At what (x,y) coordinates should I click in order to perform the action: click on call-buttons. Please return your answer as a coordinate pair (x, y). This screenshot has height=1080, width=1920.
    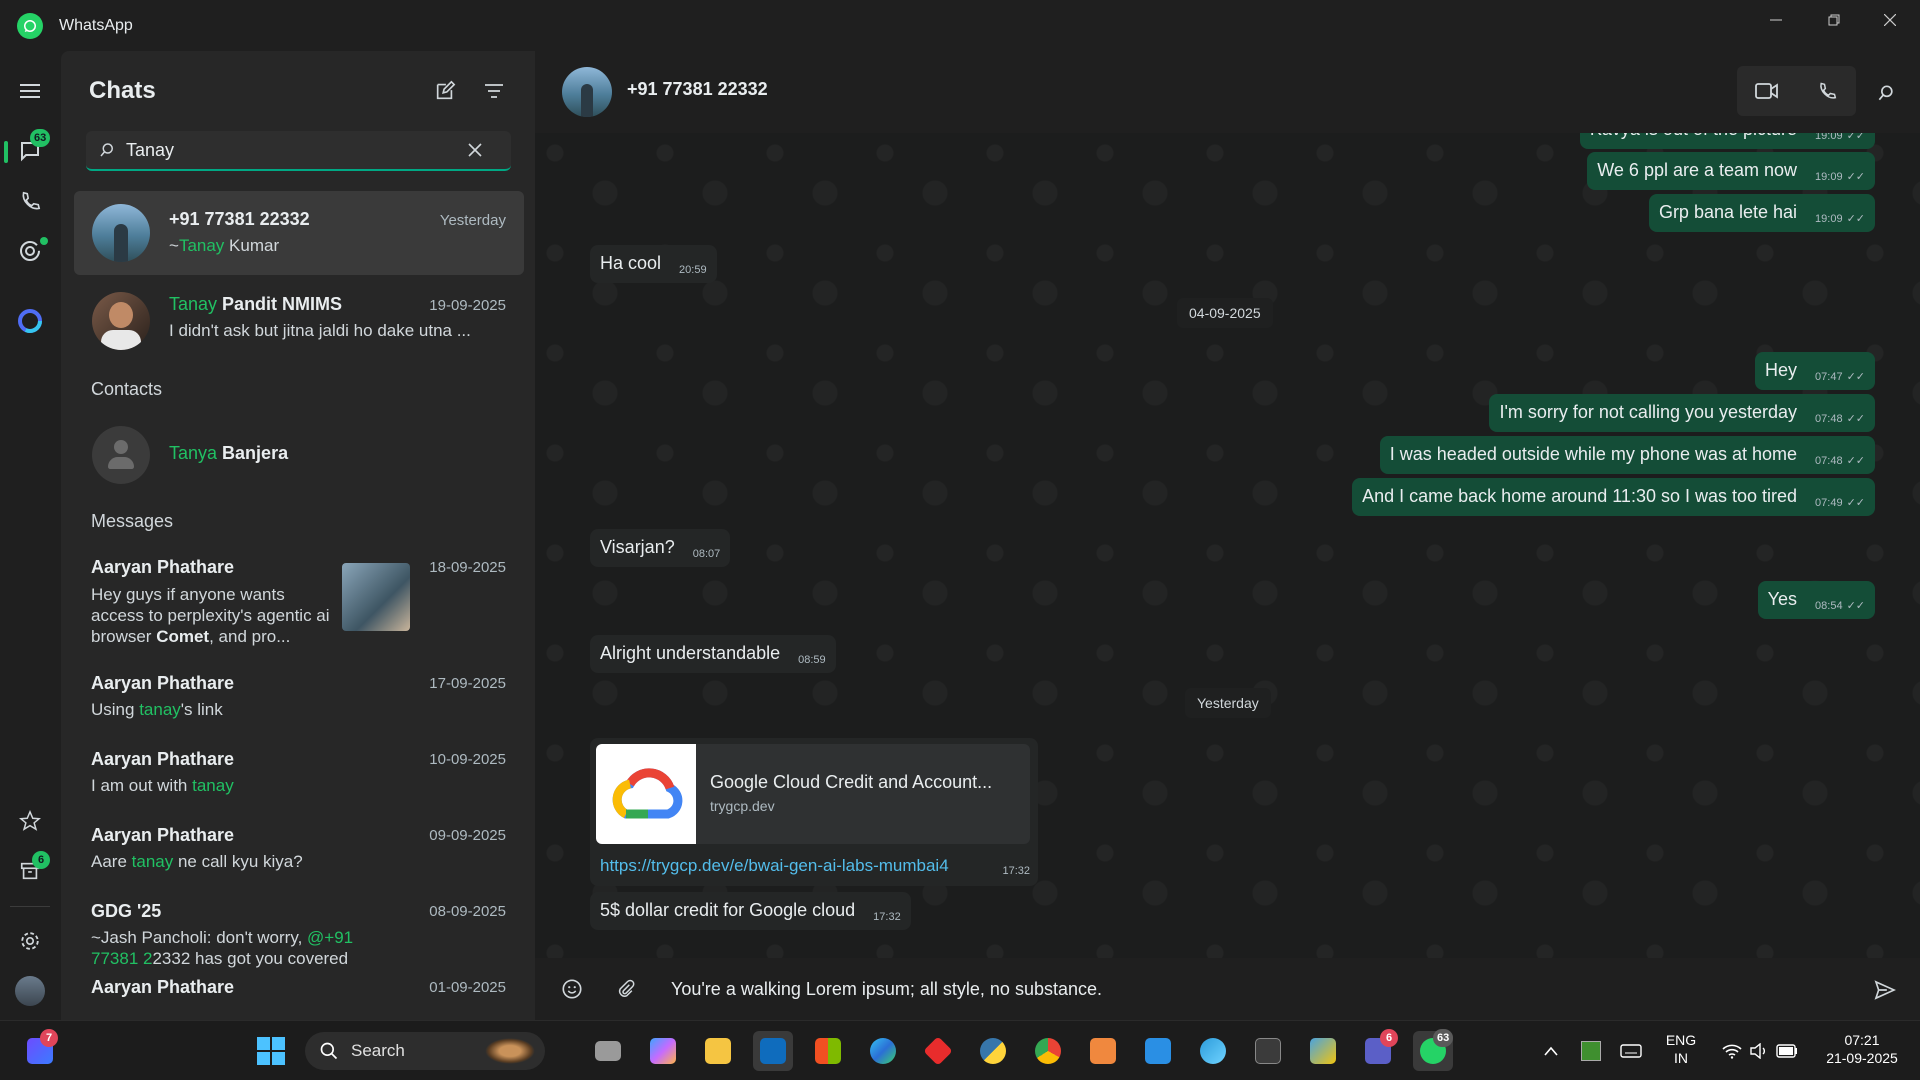
    Looking at the image, I should click on (1796, 91).